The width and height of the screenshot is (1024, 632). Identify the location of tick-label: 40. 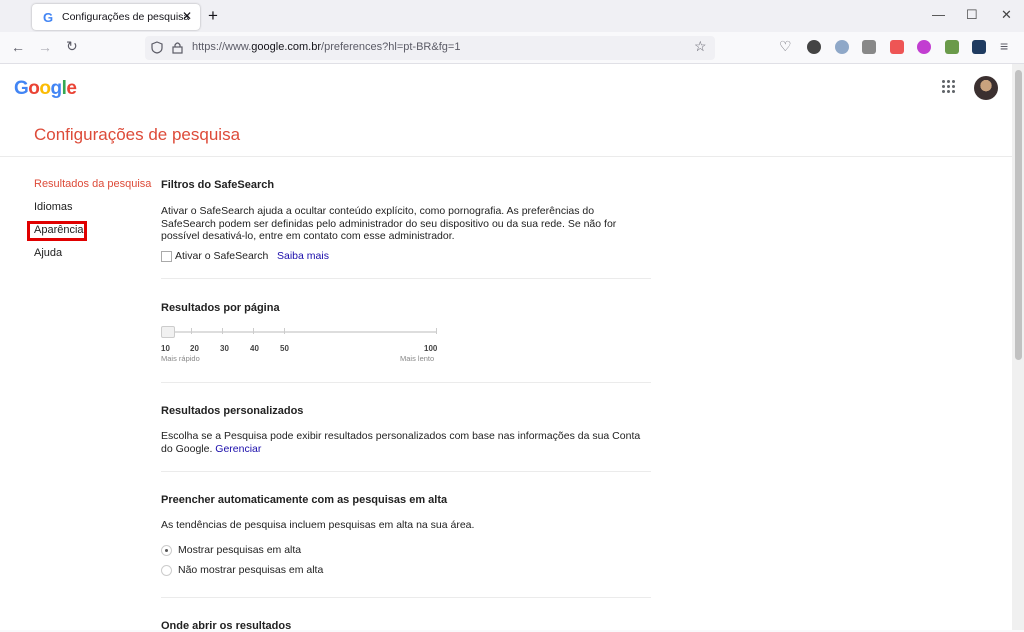
(254, 348).